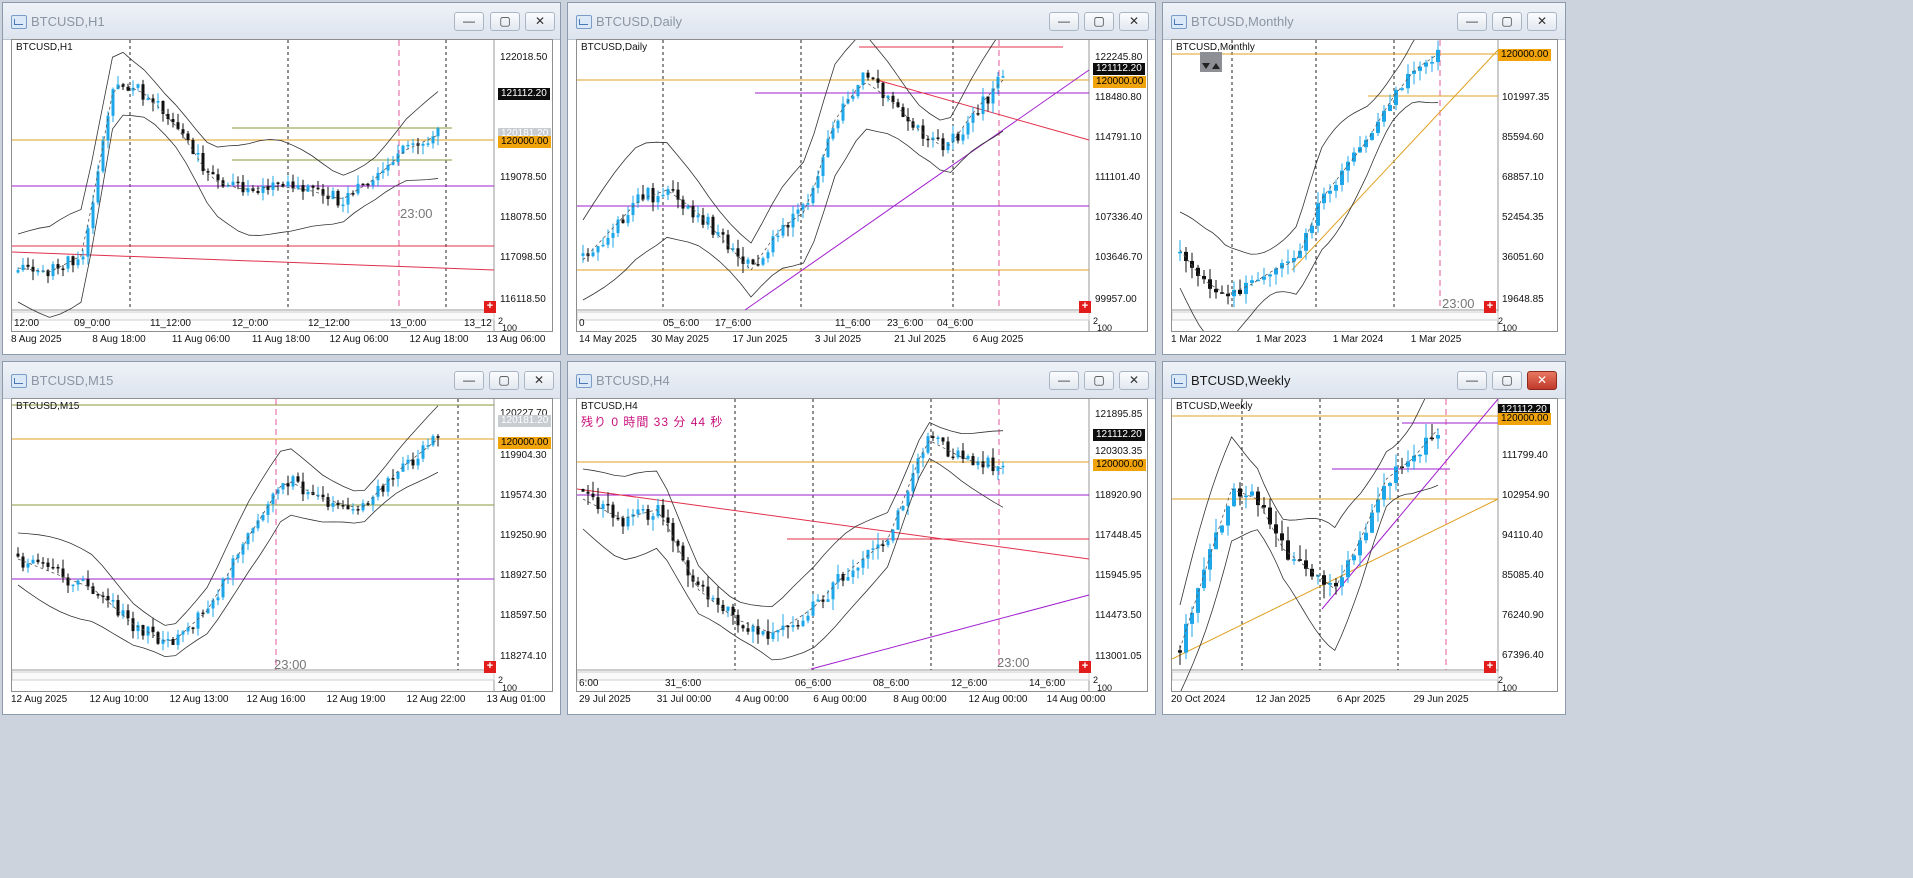  What do you see at coordinates (1523, 177) in the screenshot?
I see `price-axis-label: 68857.10` at bounding box center [1523, 177].